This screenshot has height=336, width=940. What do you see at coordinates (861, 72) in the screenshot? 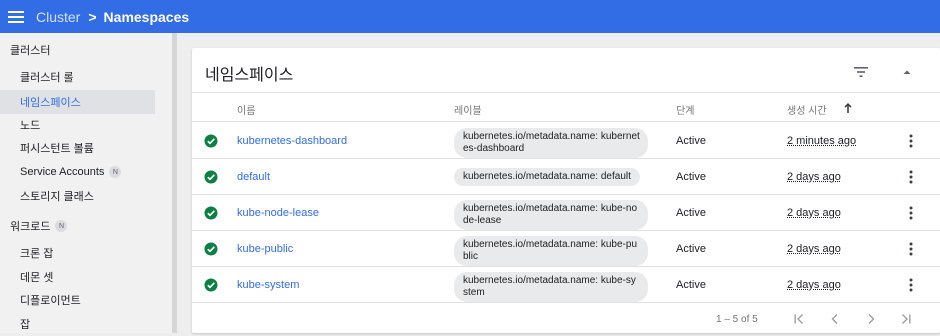
I see `filter-list-icon` at bounding box center [861, 72].